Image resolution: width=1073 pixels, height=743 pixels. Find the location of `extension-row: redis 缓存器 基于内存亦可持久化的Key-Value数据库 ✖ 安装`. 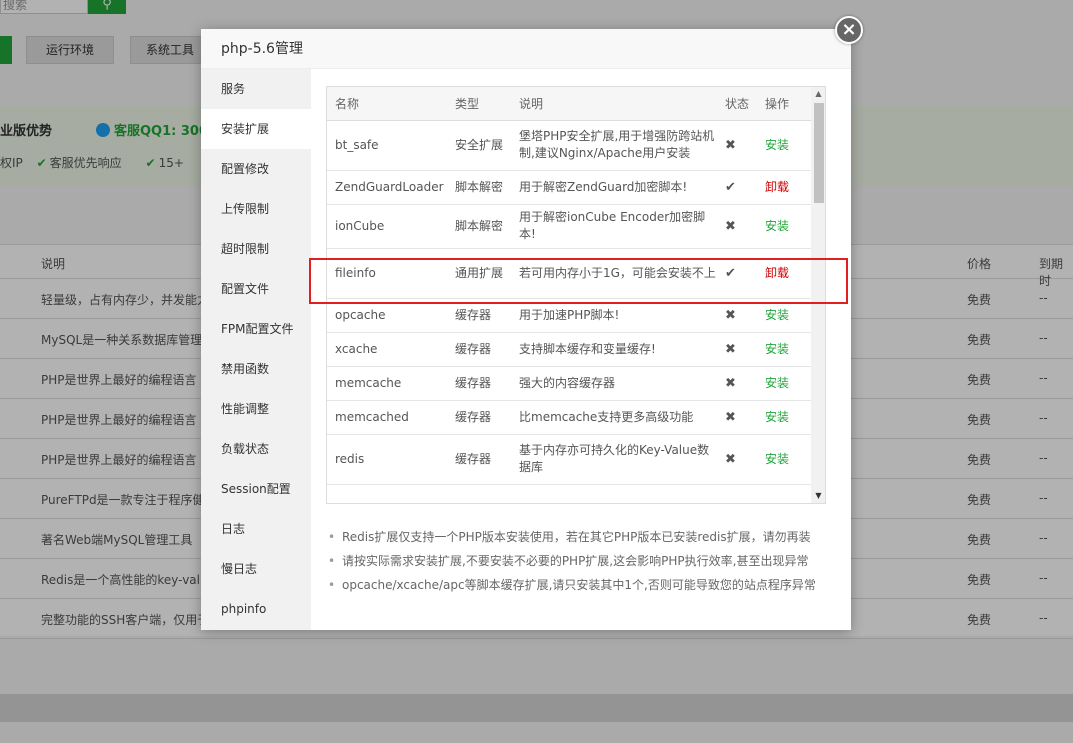

extension-row: redis 缓存器 基于内存亦可持久化的Key-Value数据库 ✖ 安装 is located at coordinates (569, 459).